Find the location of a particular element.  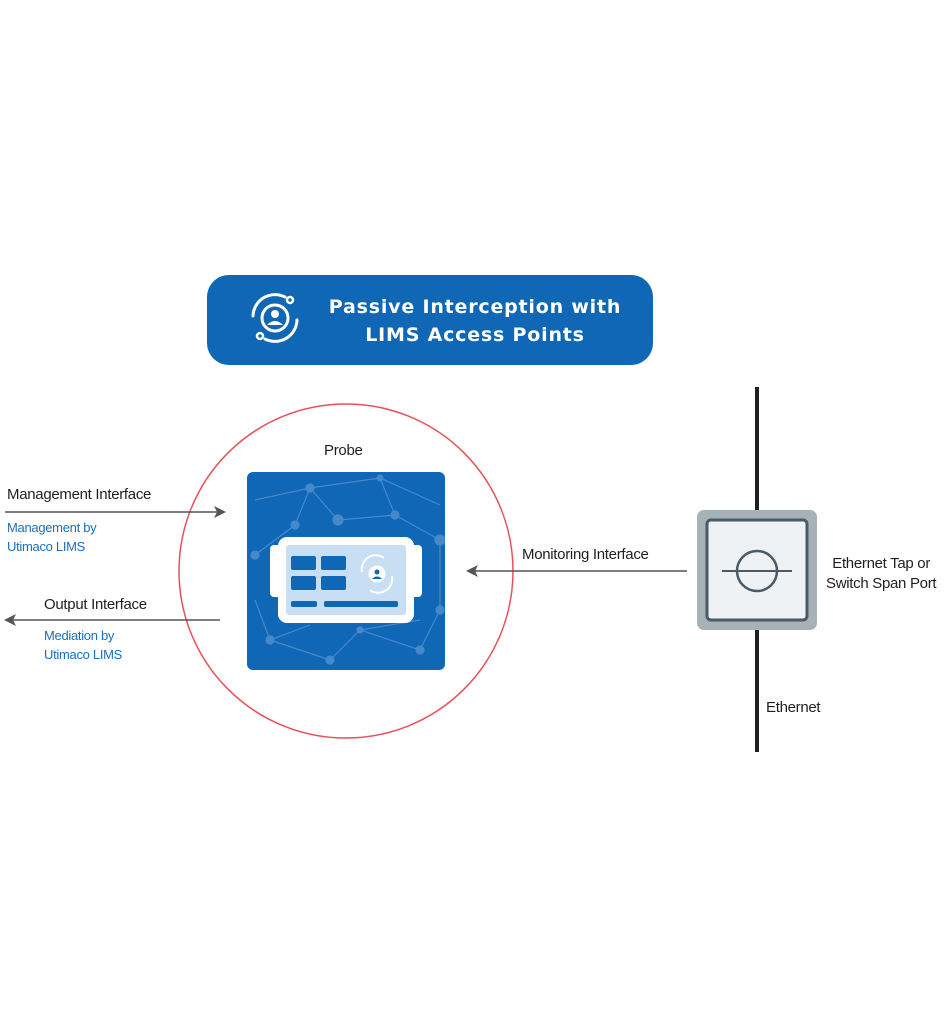

tap-label-line1: Ethernet Tap or is located at coordinates (881, 563).